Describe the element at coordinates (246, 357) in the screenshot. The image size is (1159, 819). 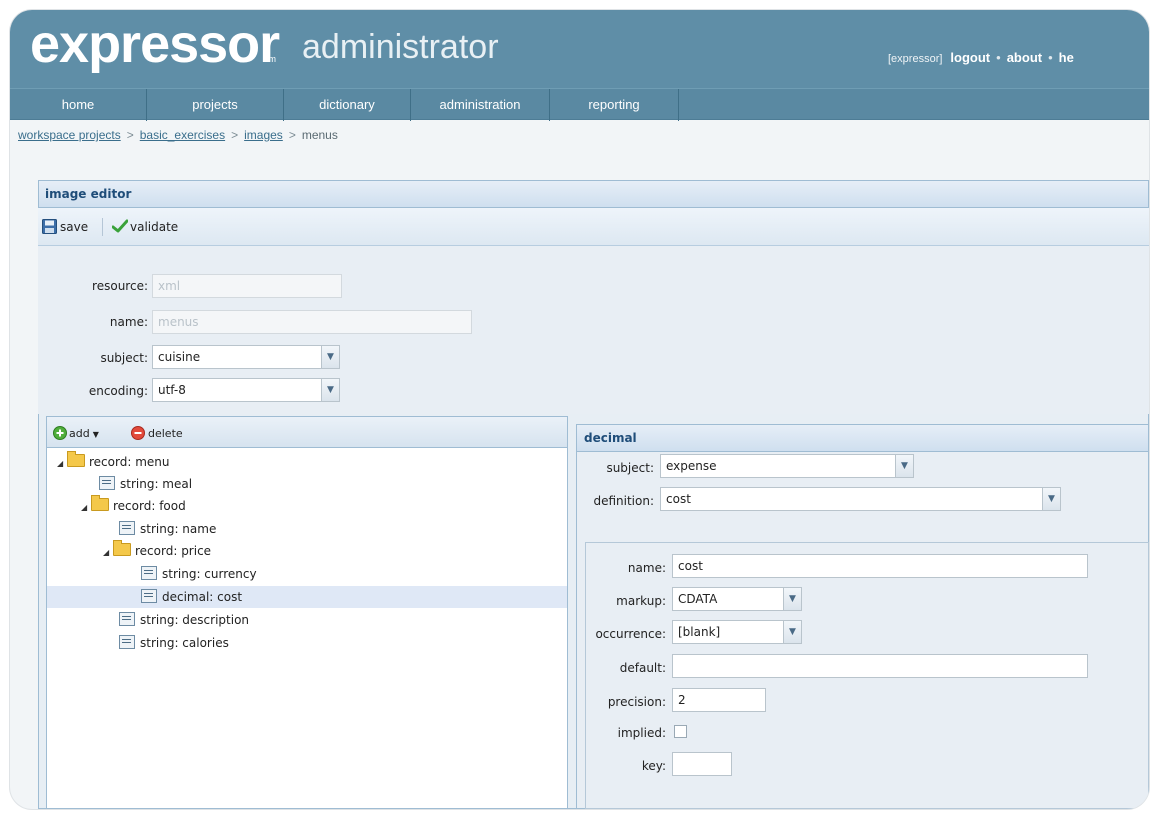
I see `subject-select: cuisine ▼` at that location.